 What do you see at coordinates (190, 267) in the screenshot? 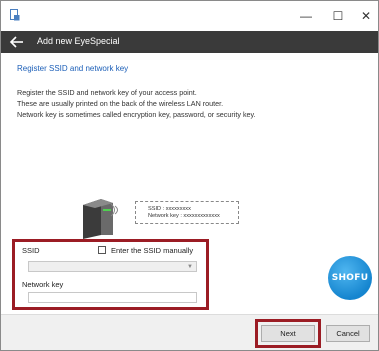
I see `chevron-down-icon: ▼` at bounding box center [190, 267].